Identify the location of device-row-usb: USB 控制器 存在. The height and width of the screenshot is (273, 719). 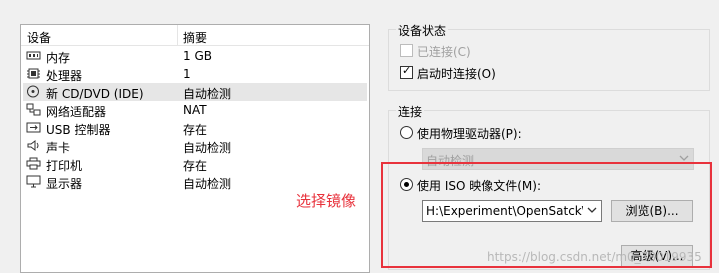
(195, 128).